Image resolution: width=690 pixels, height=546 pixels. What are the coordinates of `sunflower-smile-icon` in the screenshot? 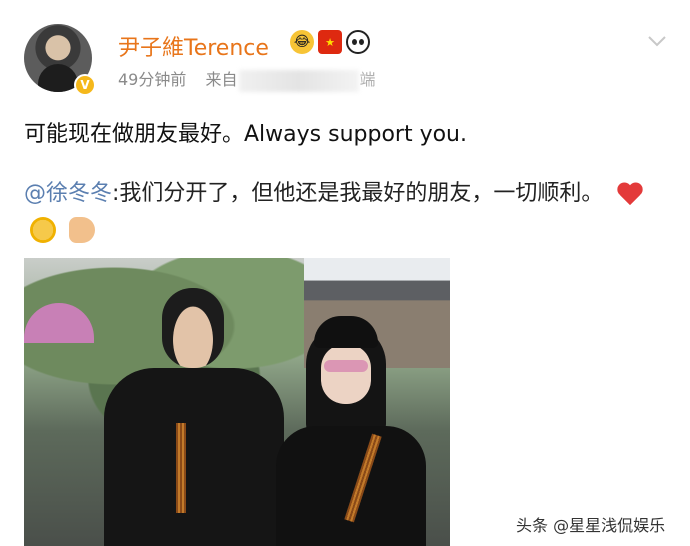 It's located at (43, 230).